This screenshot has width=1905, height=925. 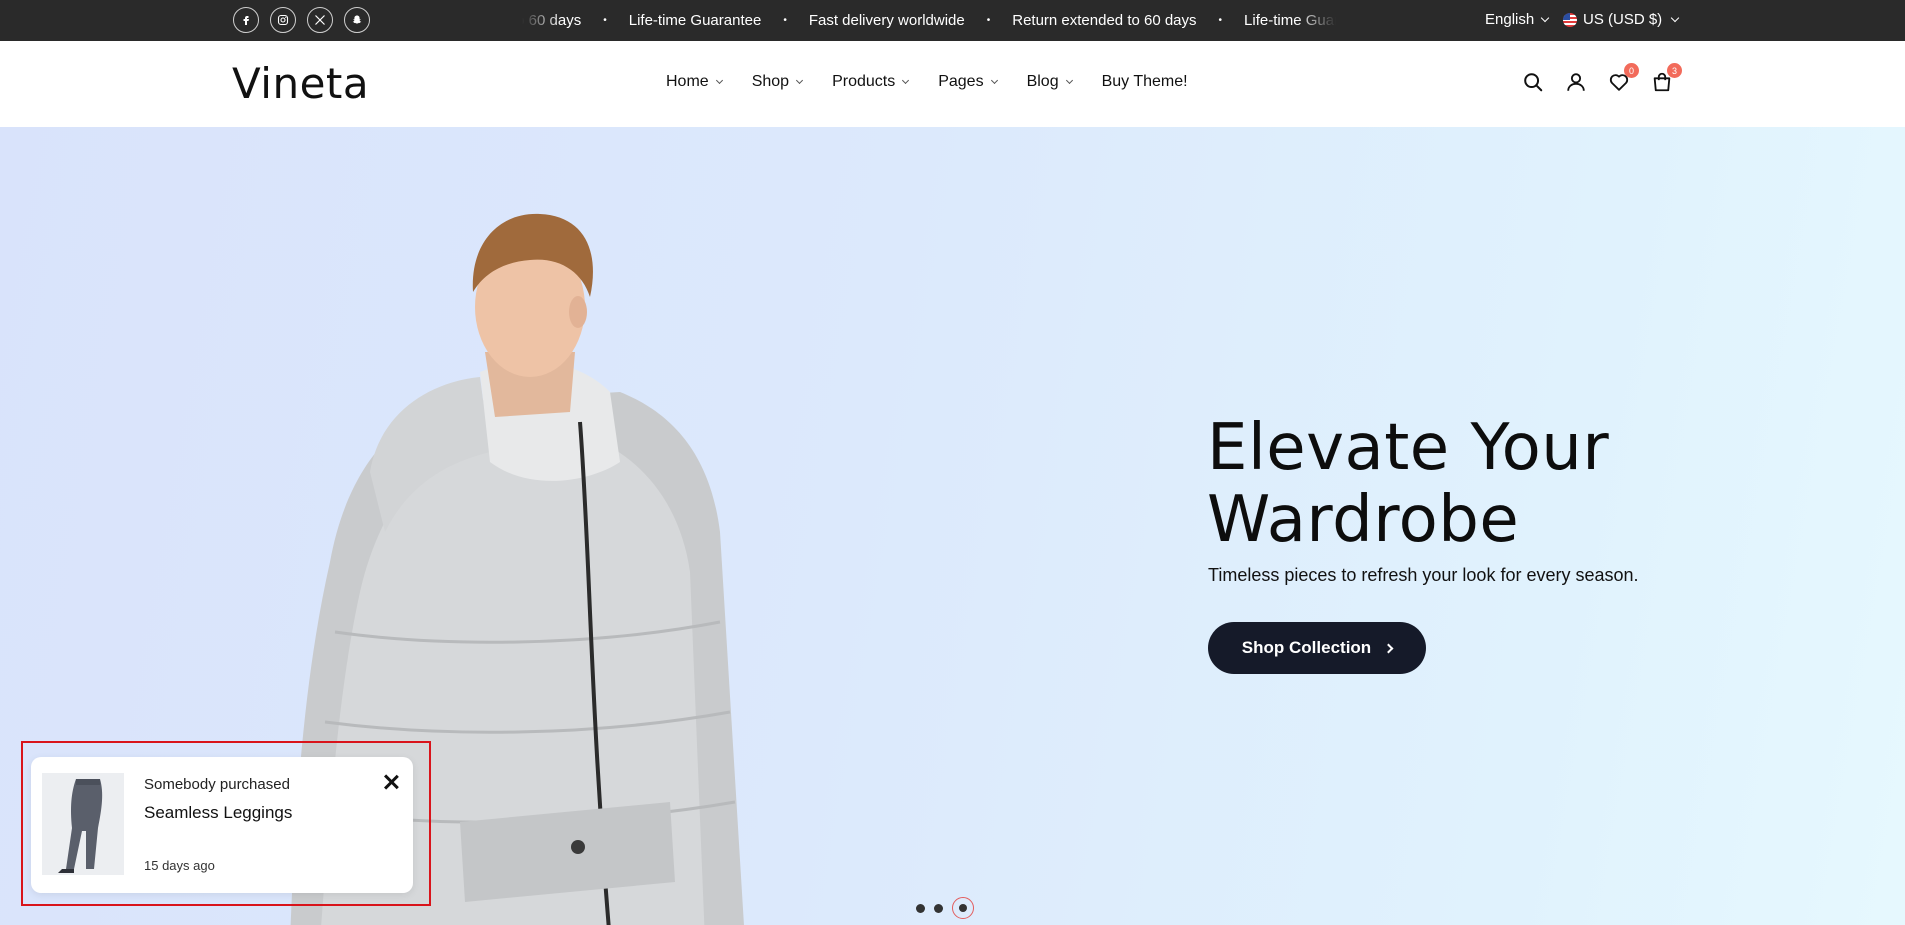 I want to click on nav-item-buy-theme: Buy Theme!, so click(x=1145, y=82).